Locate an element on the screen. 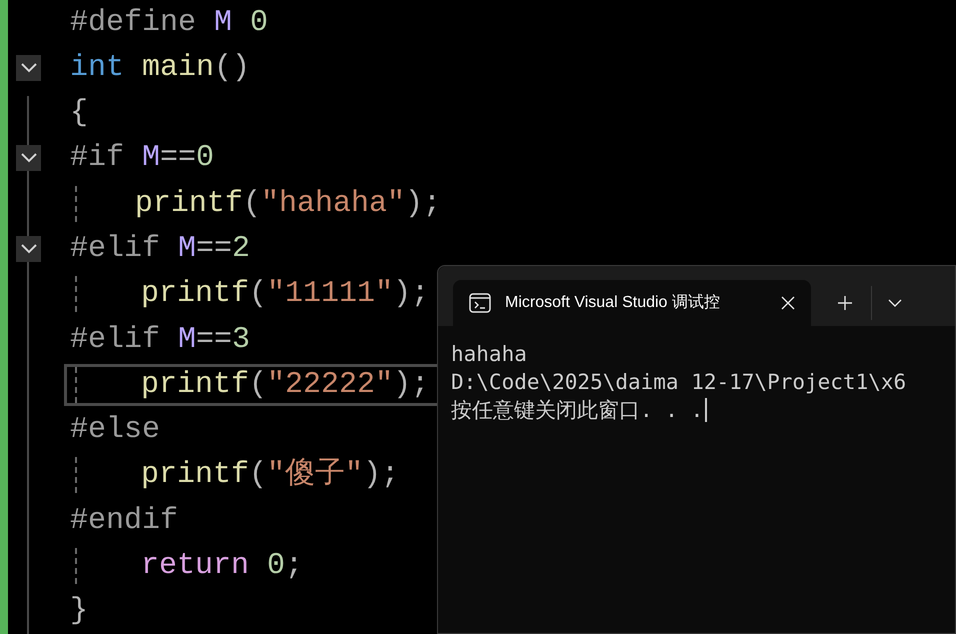 The width and height of the screenshot is (956, 634). code-line: printf("hahaha"); is located at coordinates (287, 204).